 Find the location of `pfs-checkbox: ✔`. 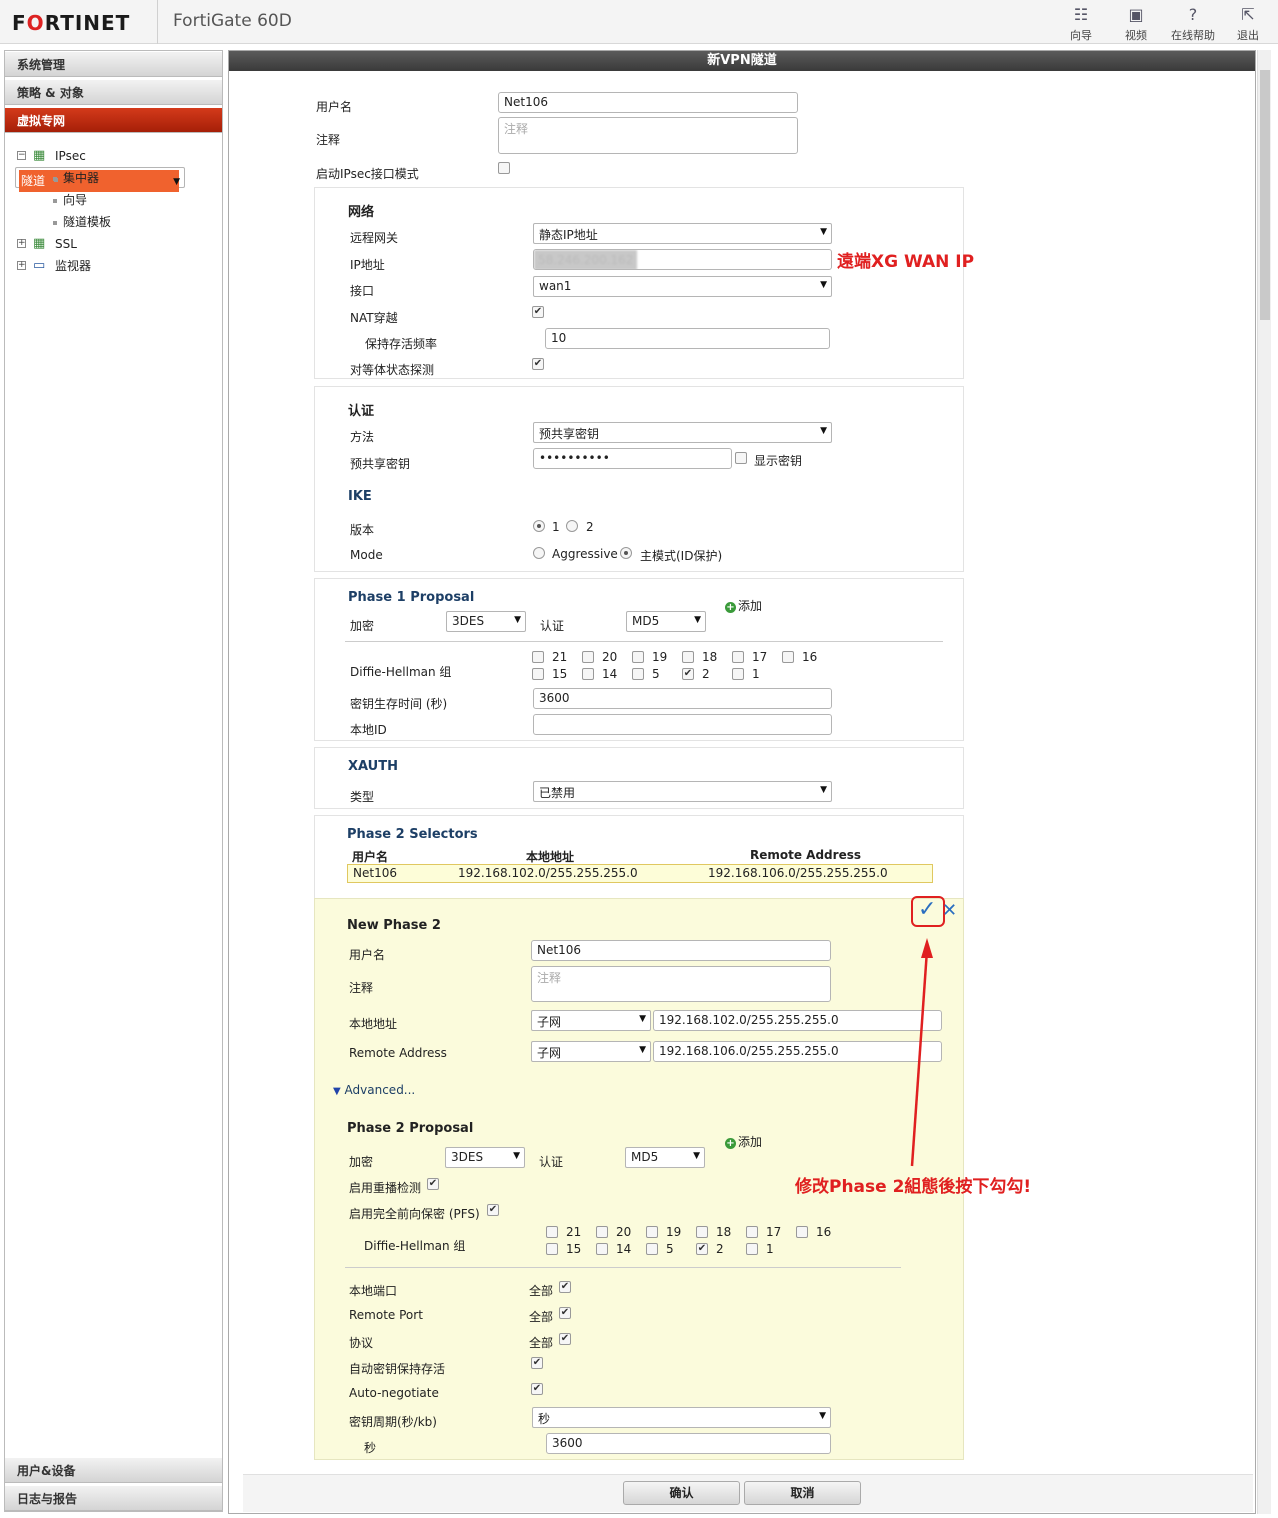

pfs-checkbox: ✔ is located at coordinates (493, 1210).